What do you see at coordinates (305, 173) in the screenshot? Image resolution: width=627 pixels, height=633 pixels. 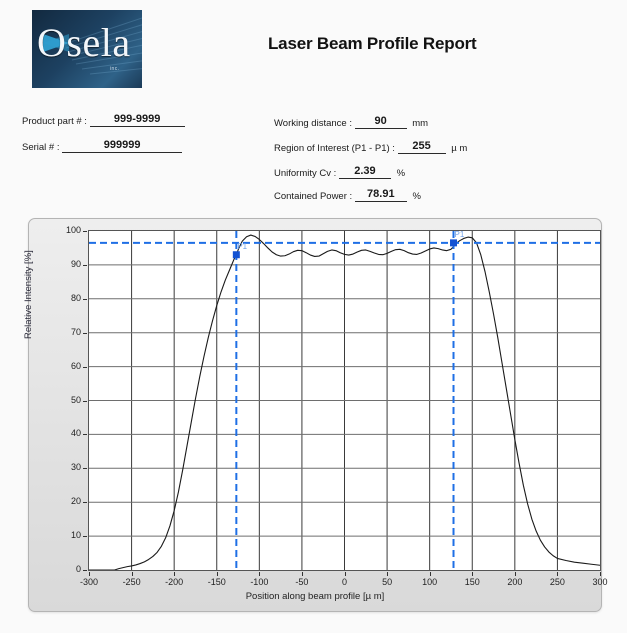 I see `field-uniformity-cv-label: Uniformity Cv :` at bounding box center [305, 173].